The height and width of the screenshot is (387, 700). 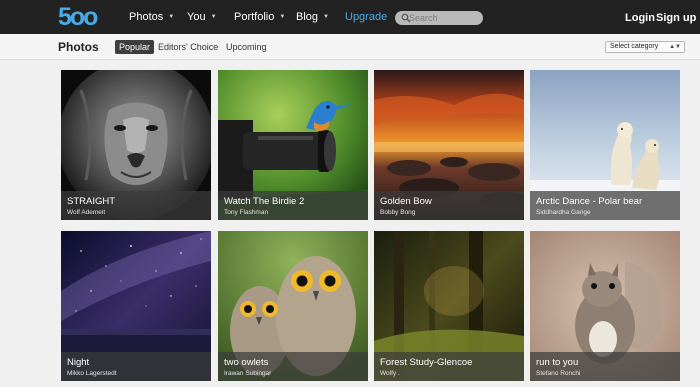 What do you see at coordinates (307, 17) in the screenshot?
I see `nav-blog-label: Blog` at bounding box center [307, 17].